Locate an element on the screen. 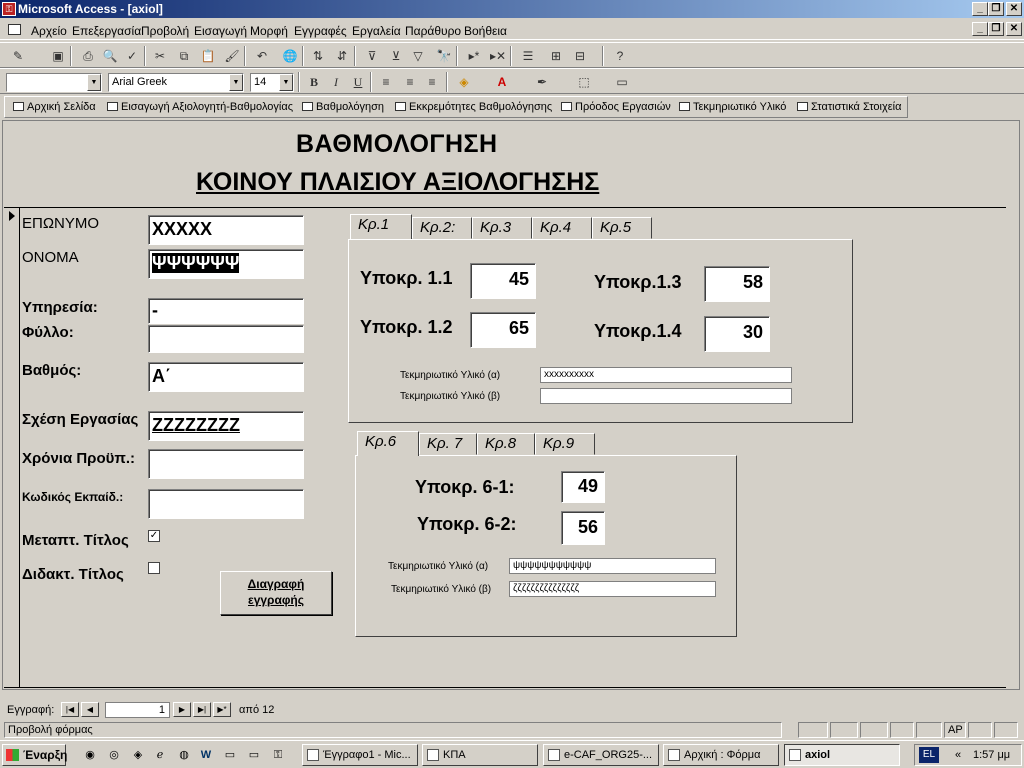  properties-icon: ☰ is located at coordinates (528, 56).